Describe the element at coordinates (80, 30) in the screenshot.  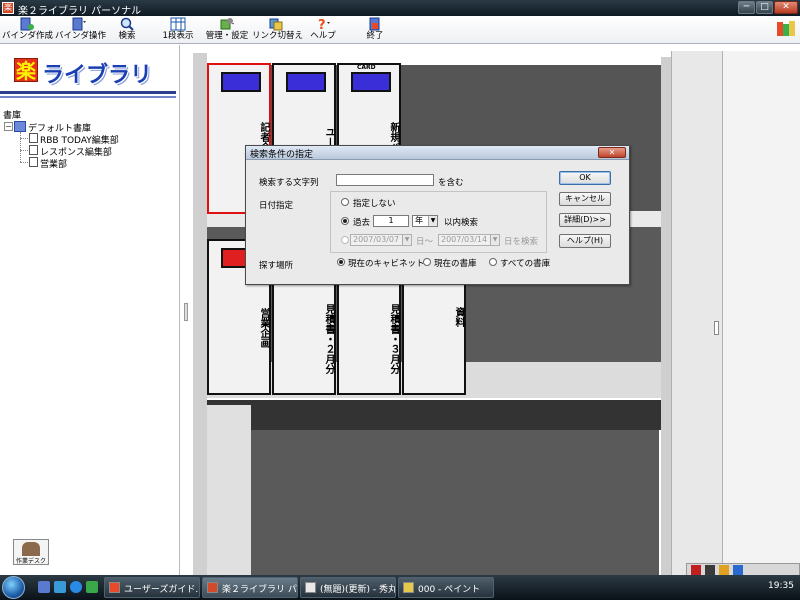
I see `binder-ops-button: バインダ操作` at that location.